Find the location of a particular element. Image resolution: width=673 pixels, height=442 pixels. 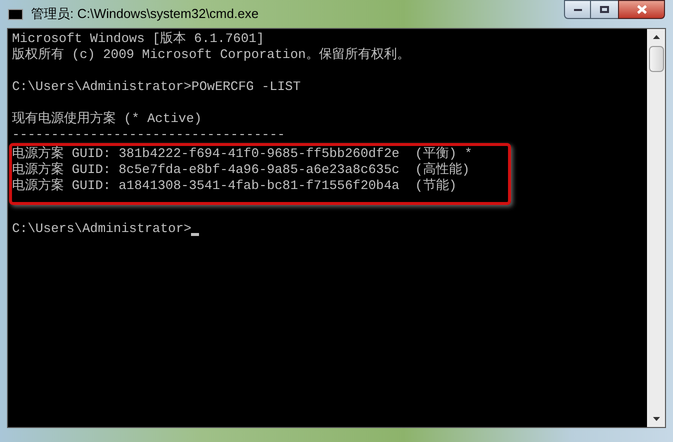

scroll-thumb is located at coordinates (656, 59).